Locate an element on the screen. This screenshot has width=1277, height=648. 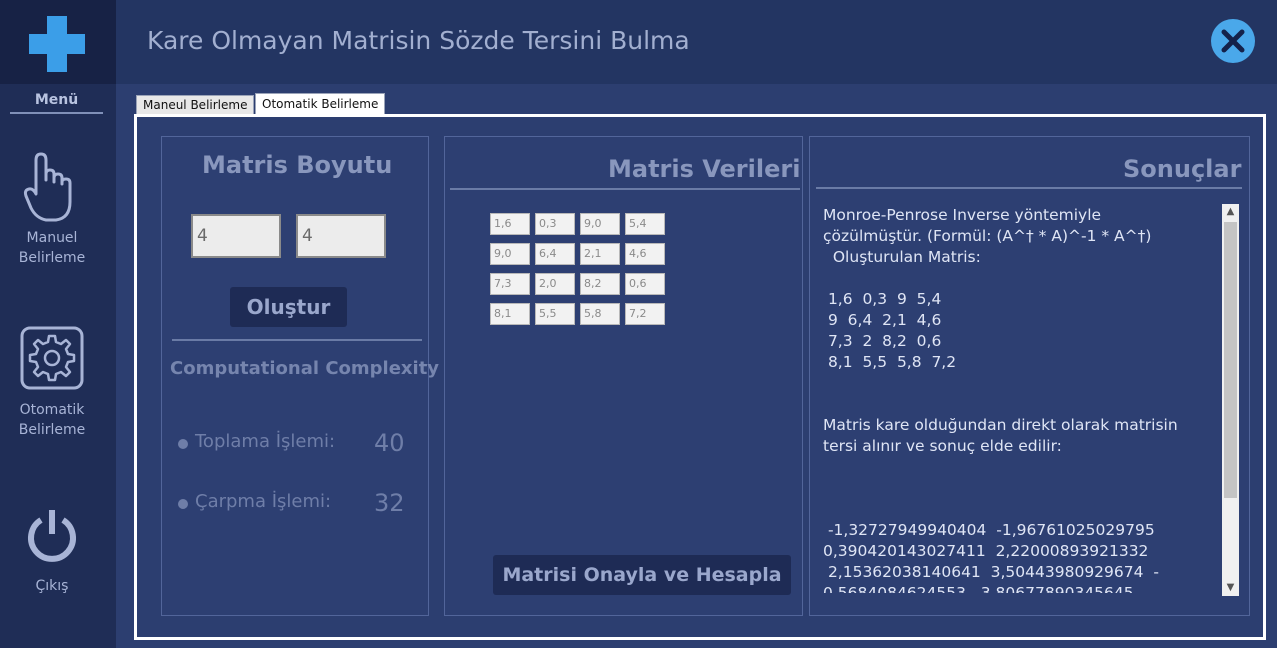
tab-manuel-belirleme: Maneul Belirleme is located at coordinates (195, 105).